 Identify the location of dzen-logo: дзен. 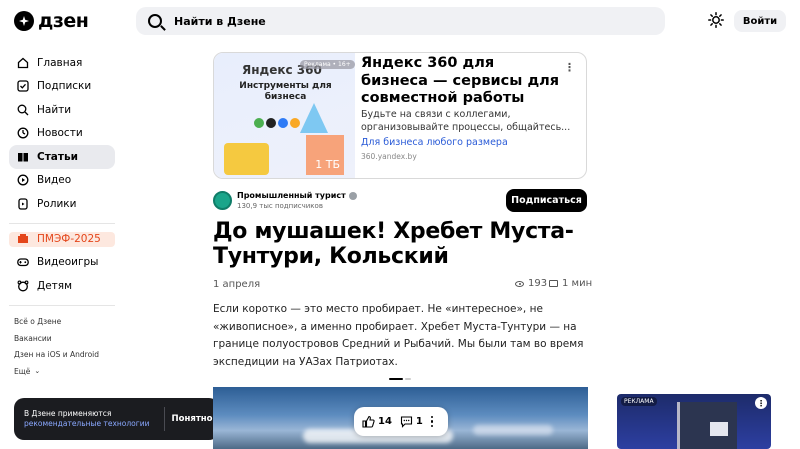
(51, 21).